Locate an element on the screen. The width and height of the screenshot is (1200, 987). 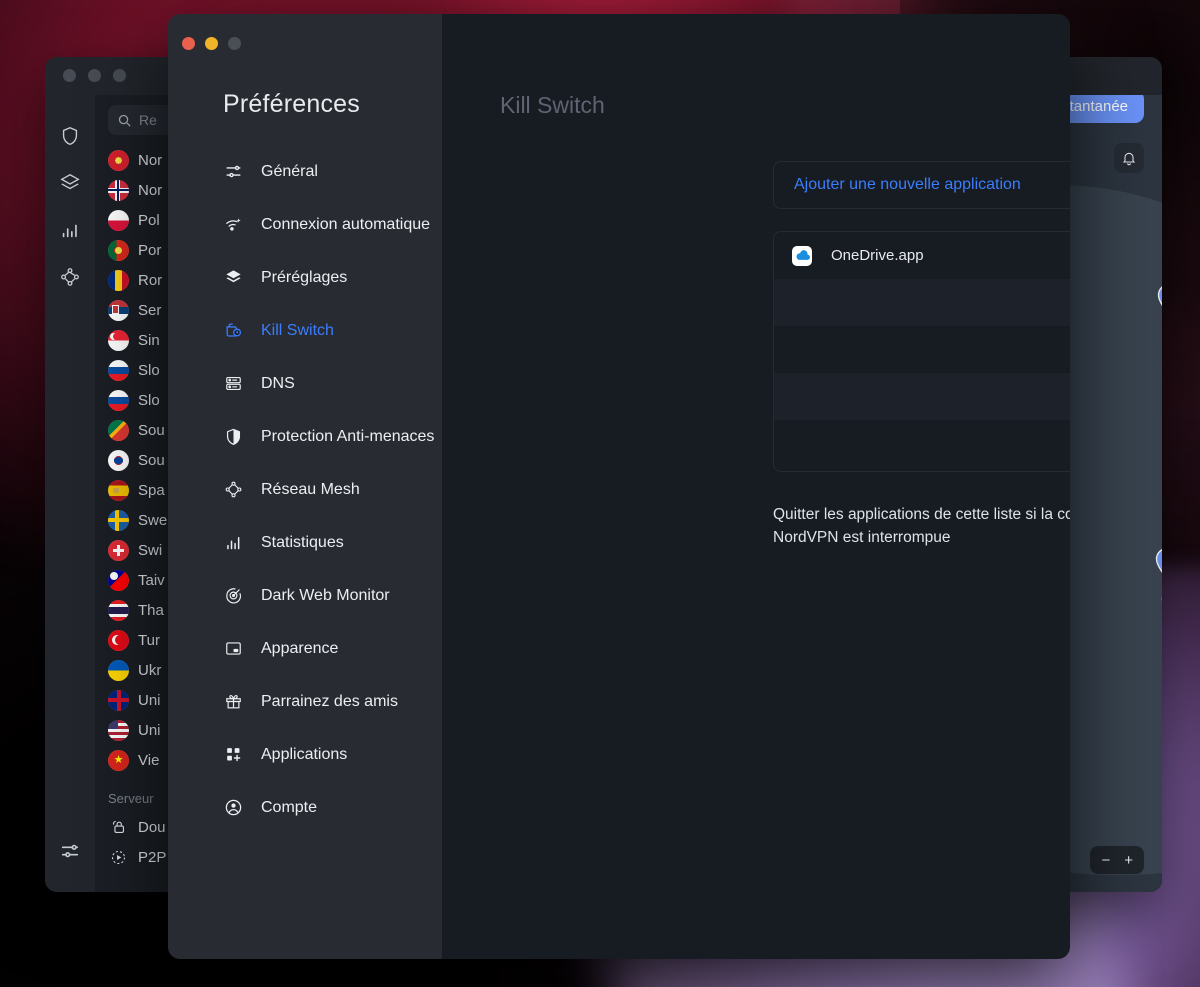
statistics-bars-icon is located at coordinates (70, 230).